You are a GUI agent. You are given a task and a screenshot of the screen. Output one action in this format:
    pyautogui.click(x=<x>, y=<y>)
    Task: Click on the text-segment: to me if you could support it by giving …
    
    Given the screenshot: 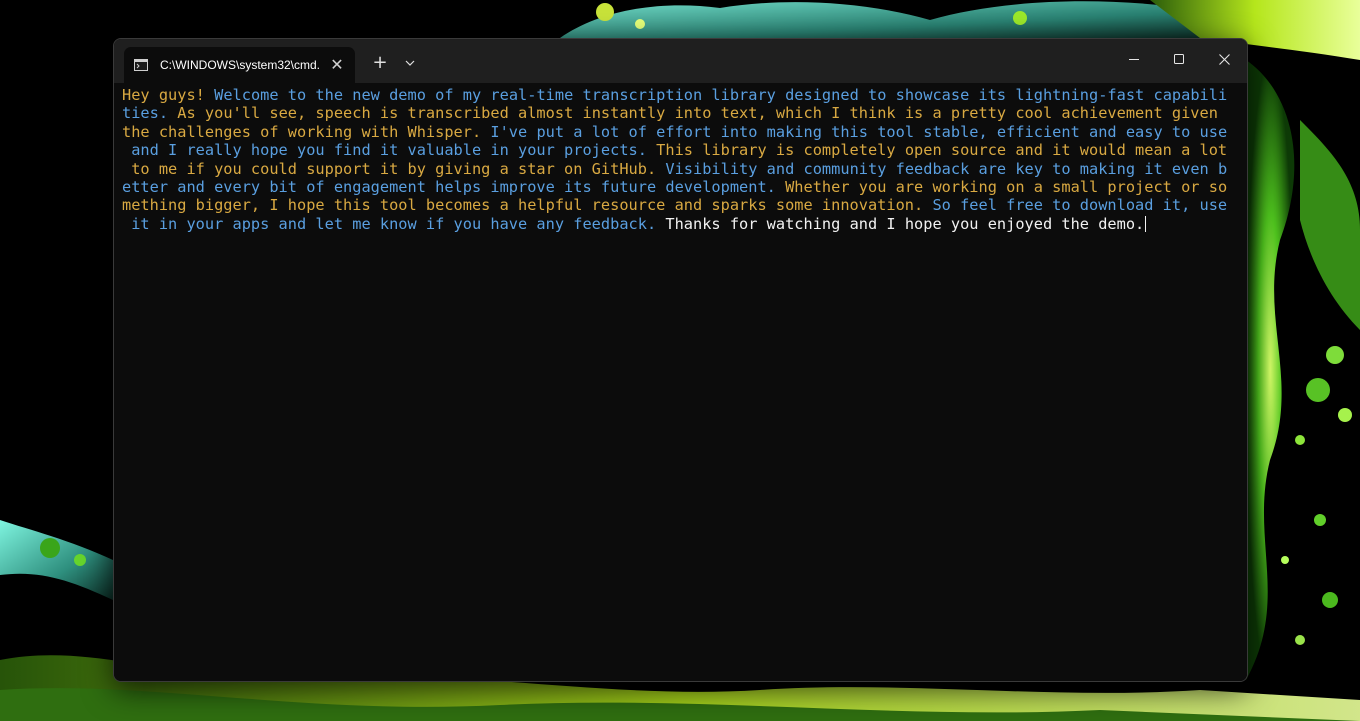 What is the action you would take?
    pyautogui.click(x=394, y=168)
    